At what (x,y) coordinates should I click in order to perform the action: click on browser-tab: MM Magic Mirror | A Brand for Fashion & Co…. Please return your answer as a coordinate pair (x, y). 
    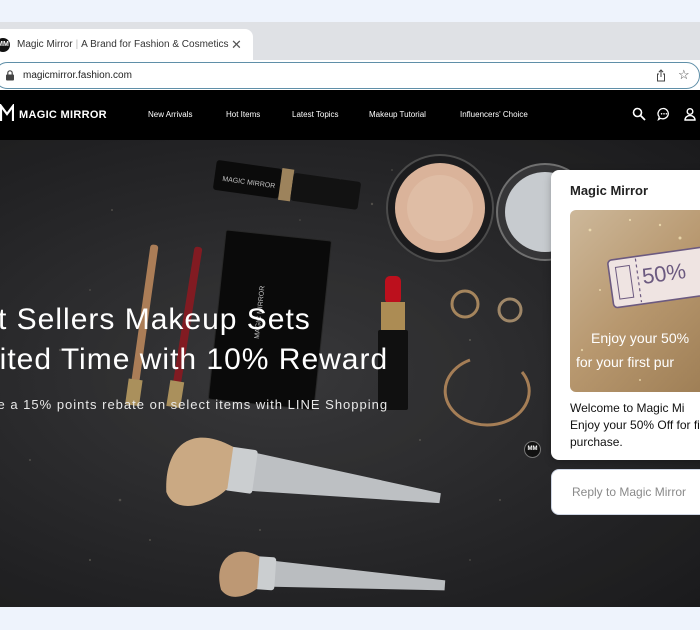
    Looking at the image, I should click on (126, 44).